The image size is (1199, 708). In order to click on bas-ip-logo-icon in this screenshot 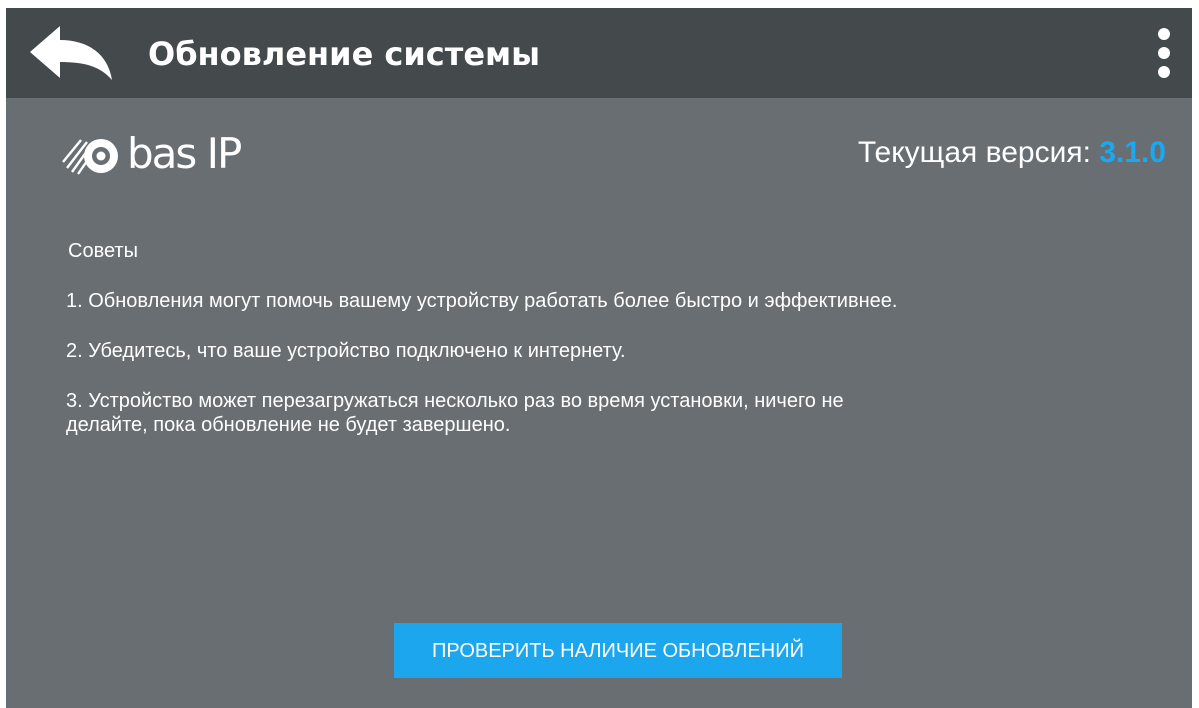, I will do `click(90, 157)`.